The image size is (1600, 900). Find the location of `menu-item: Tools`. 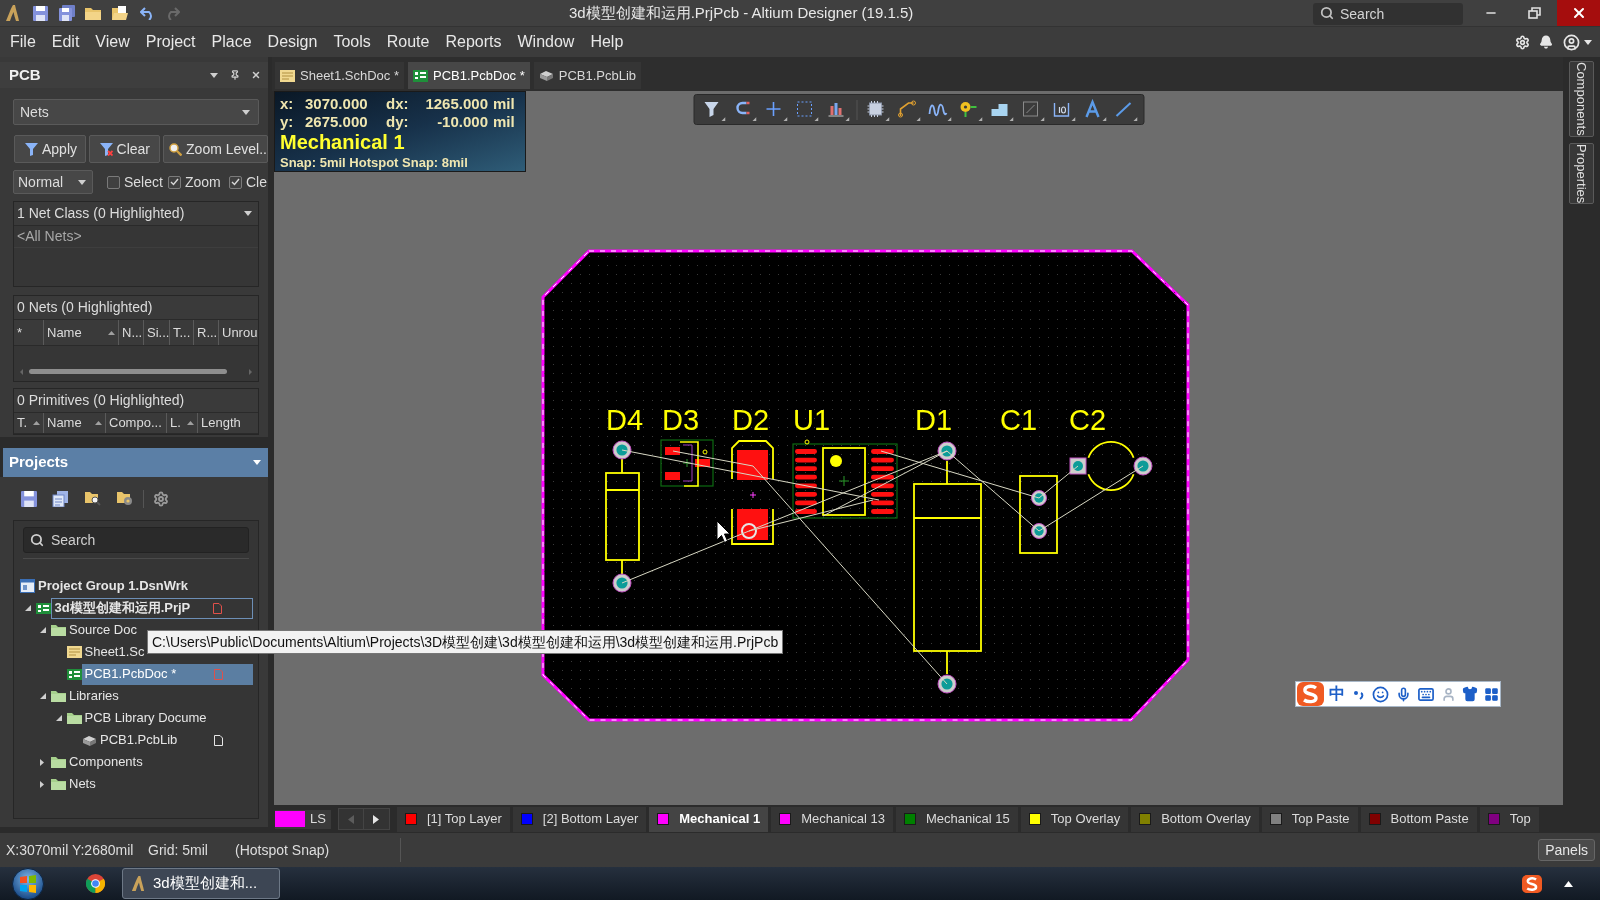

menu-item: Tools is located at coordinates (352, 42).